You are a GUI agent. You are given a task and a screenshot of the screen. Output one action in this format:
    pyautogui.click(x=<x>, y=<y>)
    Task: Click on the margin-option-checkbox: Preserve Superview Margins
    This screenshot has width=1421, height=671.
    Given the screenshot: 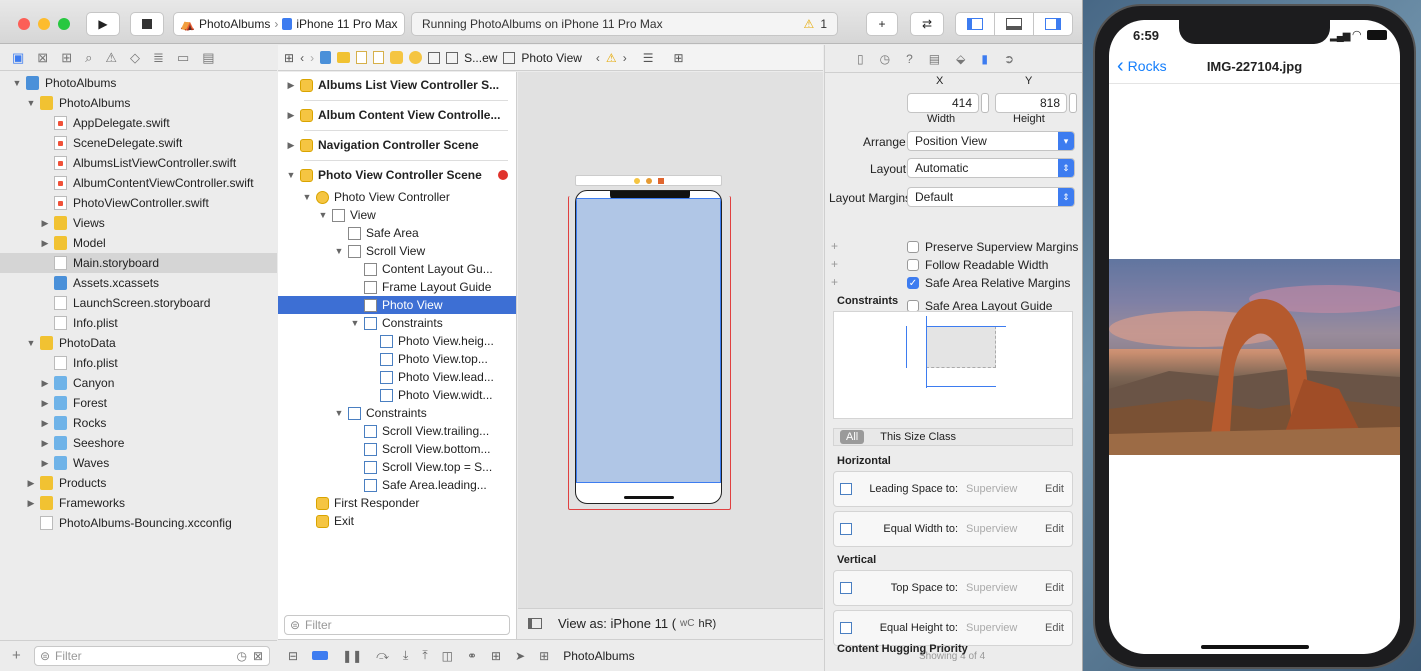 What is the action you would take?
    pyautogui.click(x=992, y=247)
    